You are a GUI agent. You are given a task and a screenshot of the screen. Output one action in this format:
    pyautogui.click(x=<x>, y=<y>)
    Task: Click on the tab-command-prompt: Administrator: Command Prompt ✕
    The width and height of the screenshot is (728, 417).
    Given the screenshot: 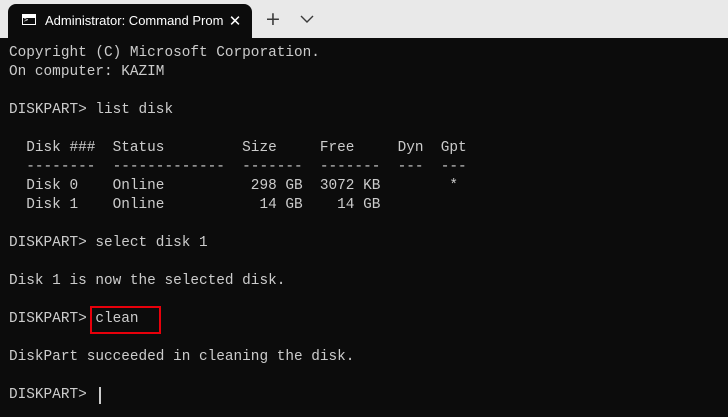 What is the action you would take?
    pyautogui.click(x=130, y=21)
    